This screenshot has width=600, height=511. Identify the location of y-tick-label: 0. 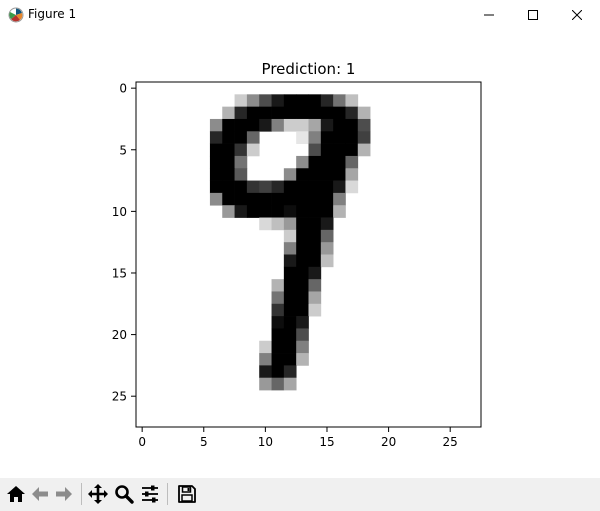
(123, 89).